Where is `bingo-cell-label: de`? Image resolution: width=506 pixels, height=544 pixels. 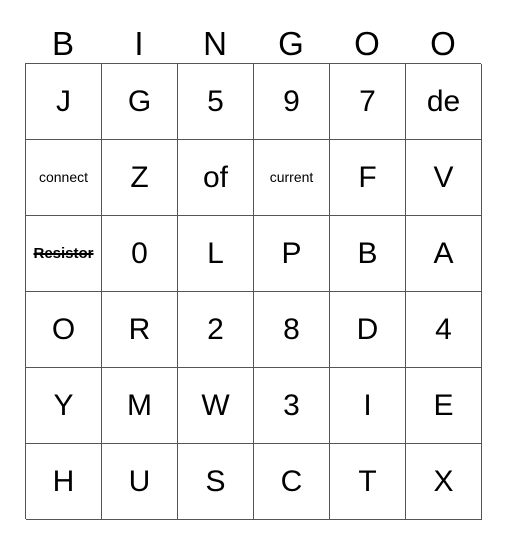
bingo-cell-label: de is located at coordinates (443, 101).